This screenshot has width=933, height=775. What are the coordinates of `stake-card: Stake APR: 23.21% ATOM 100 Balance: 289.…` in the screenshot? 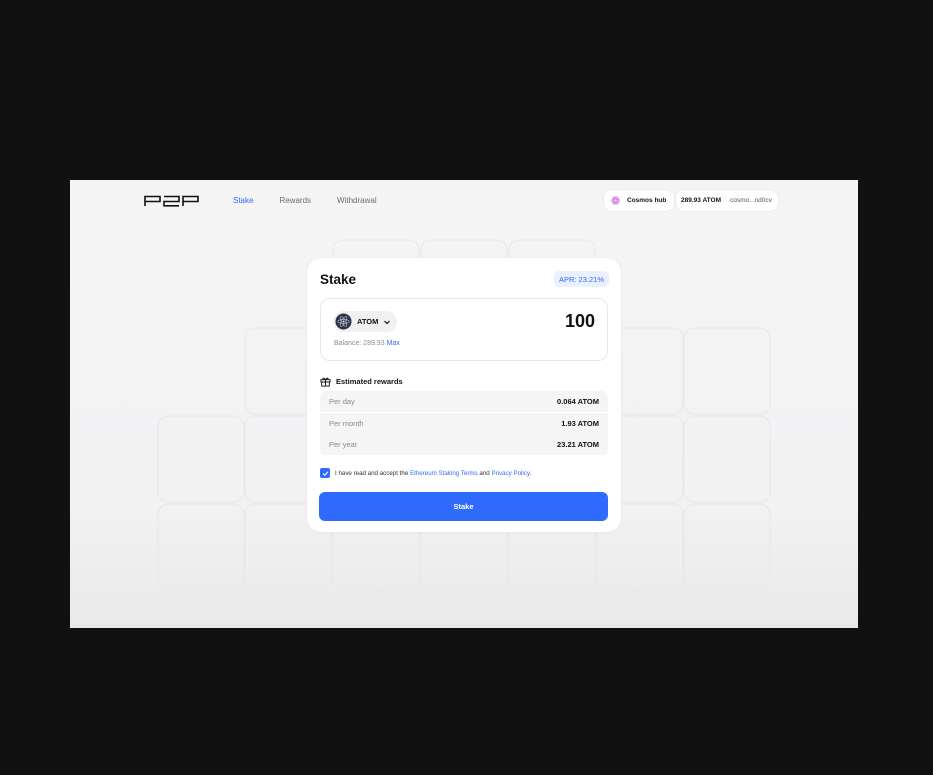 It's located at (464, 395).